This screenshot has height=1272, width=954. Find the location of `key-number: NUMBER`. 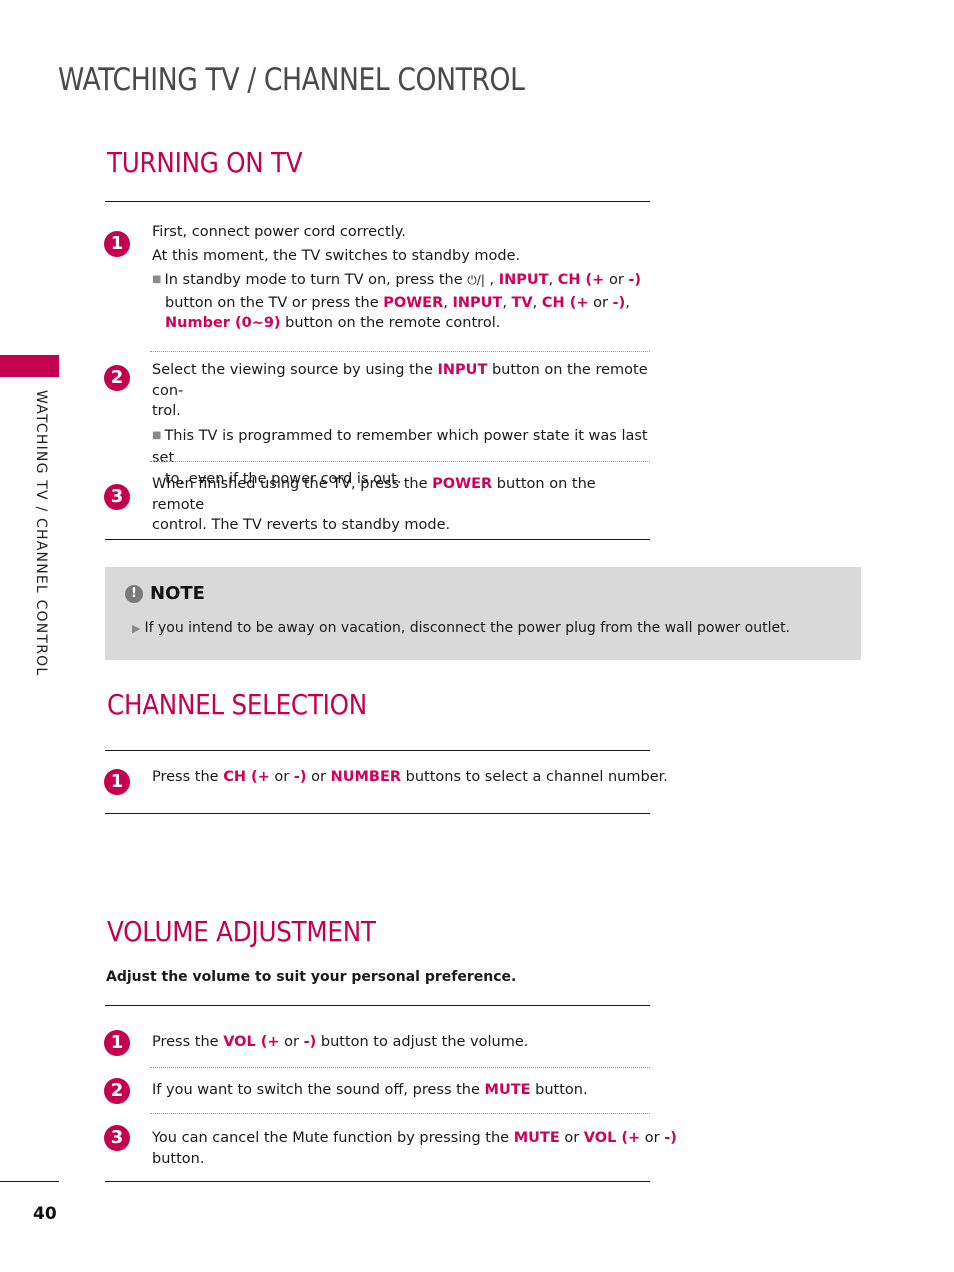

key-number: NUMBER is located at coordinates (366, 777).